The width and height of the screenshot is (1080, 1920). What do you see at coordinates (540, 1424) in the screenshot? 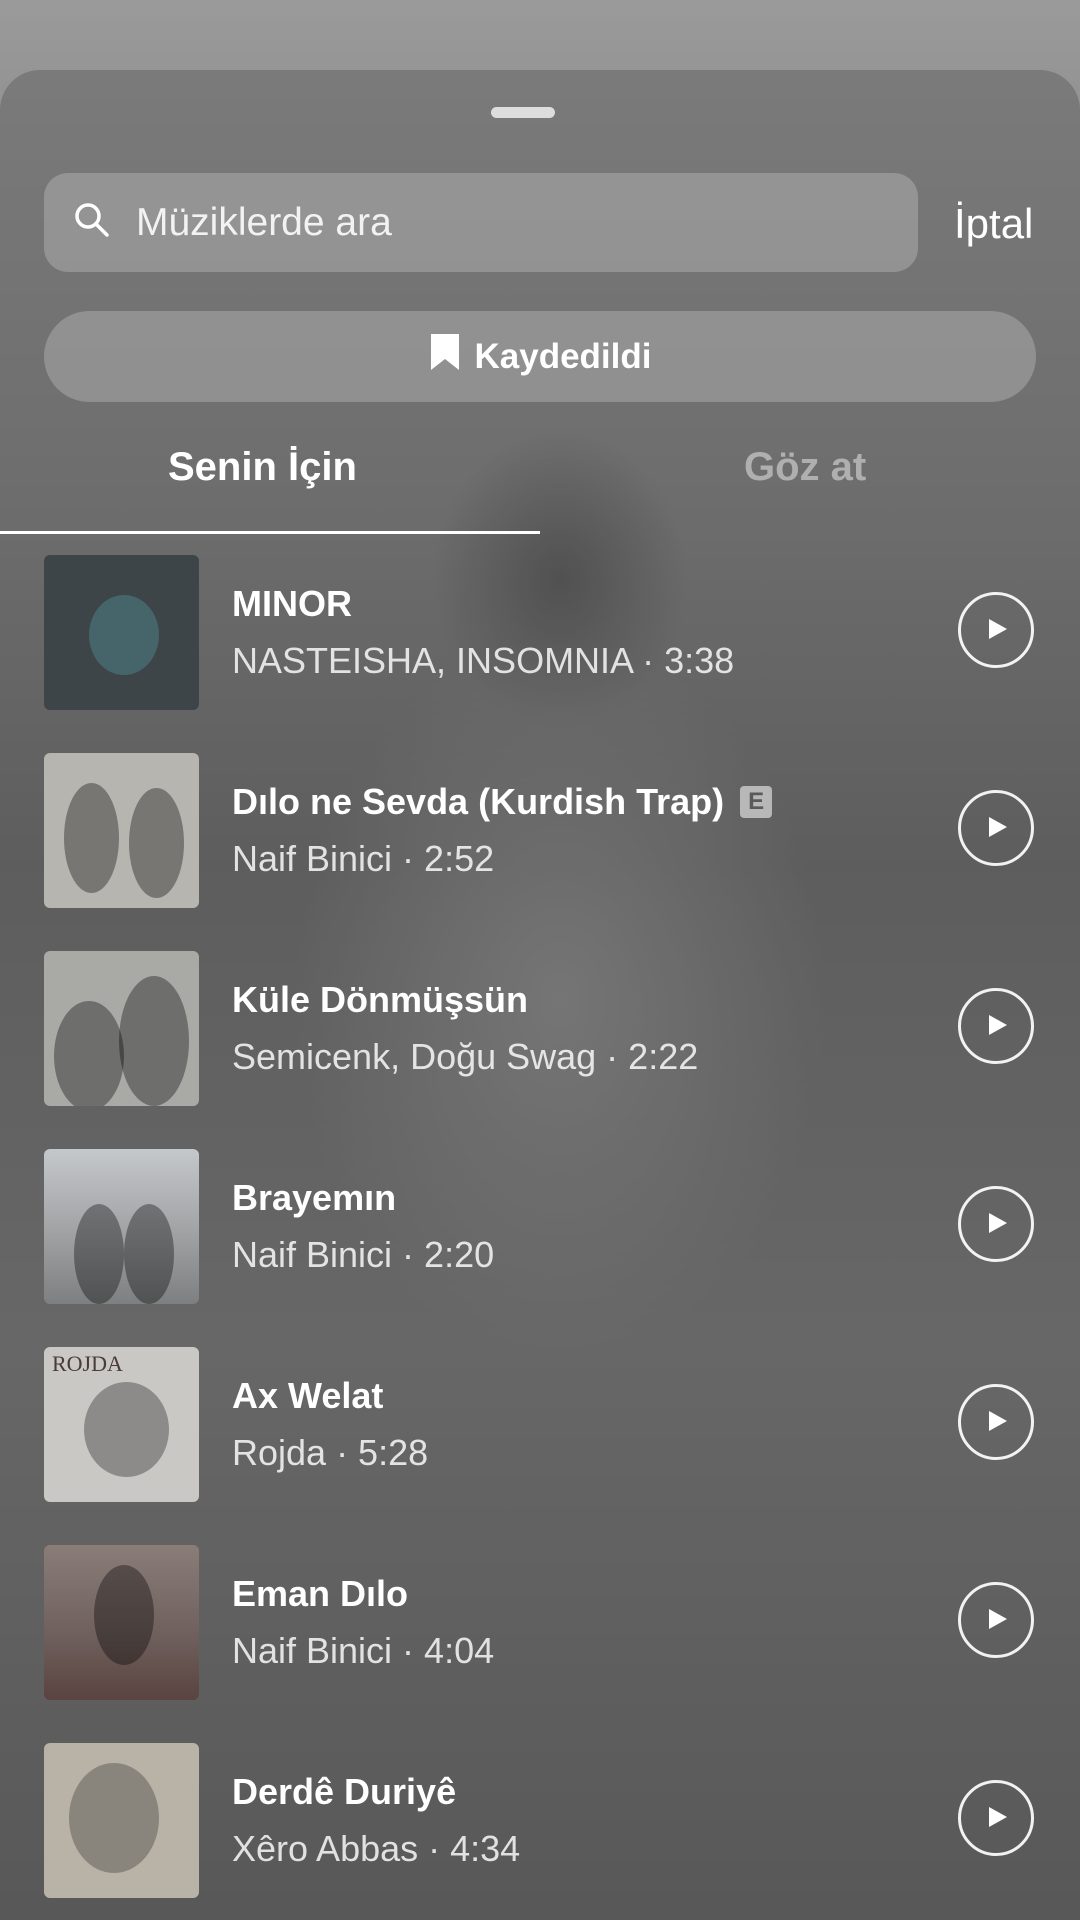
I see `list-item: ROJDA Ax Welat Rojda · 5:28` at bounding box center [540, 1424].